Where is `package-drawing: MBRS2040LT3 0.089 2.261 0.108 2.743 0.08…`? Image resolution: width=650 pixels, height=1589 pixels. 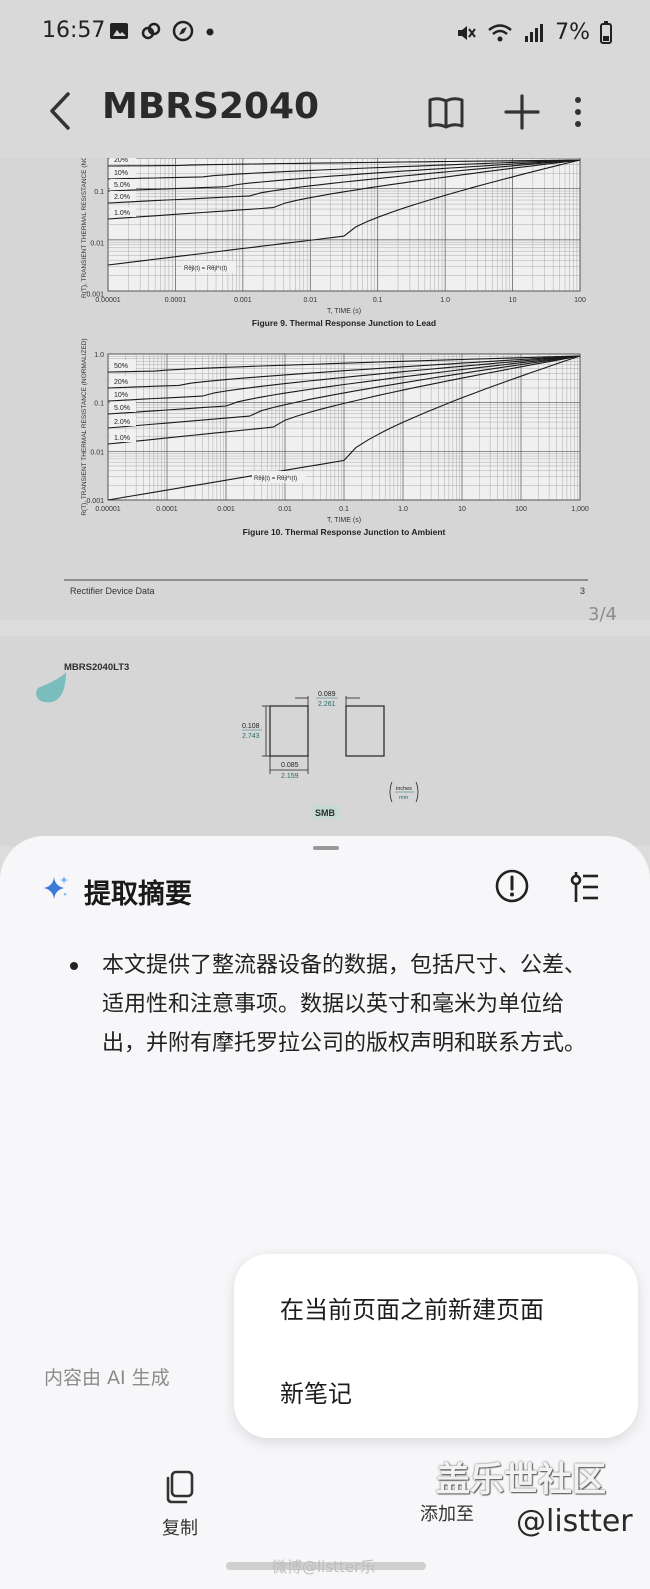
package-drawing: MBRS2040LT3 0.089 2.261 0.108 2.743 0.08… is located at coordinates (227, 740).